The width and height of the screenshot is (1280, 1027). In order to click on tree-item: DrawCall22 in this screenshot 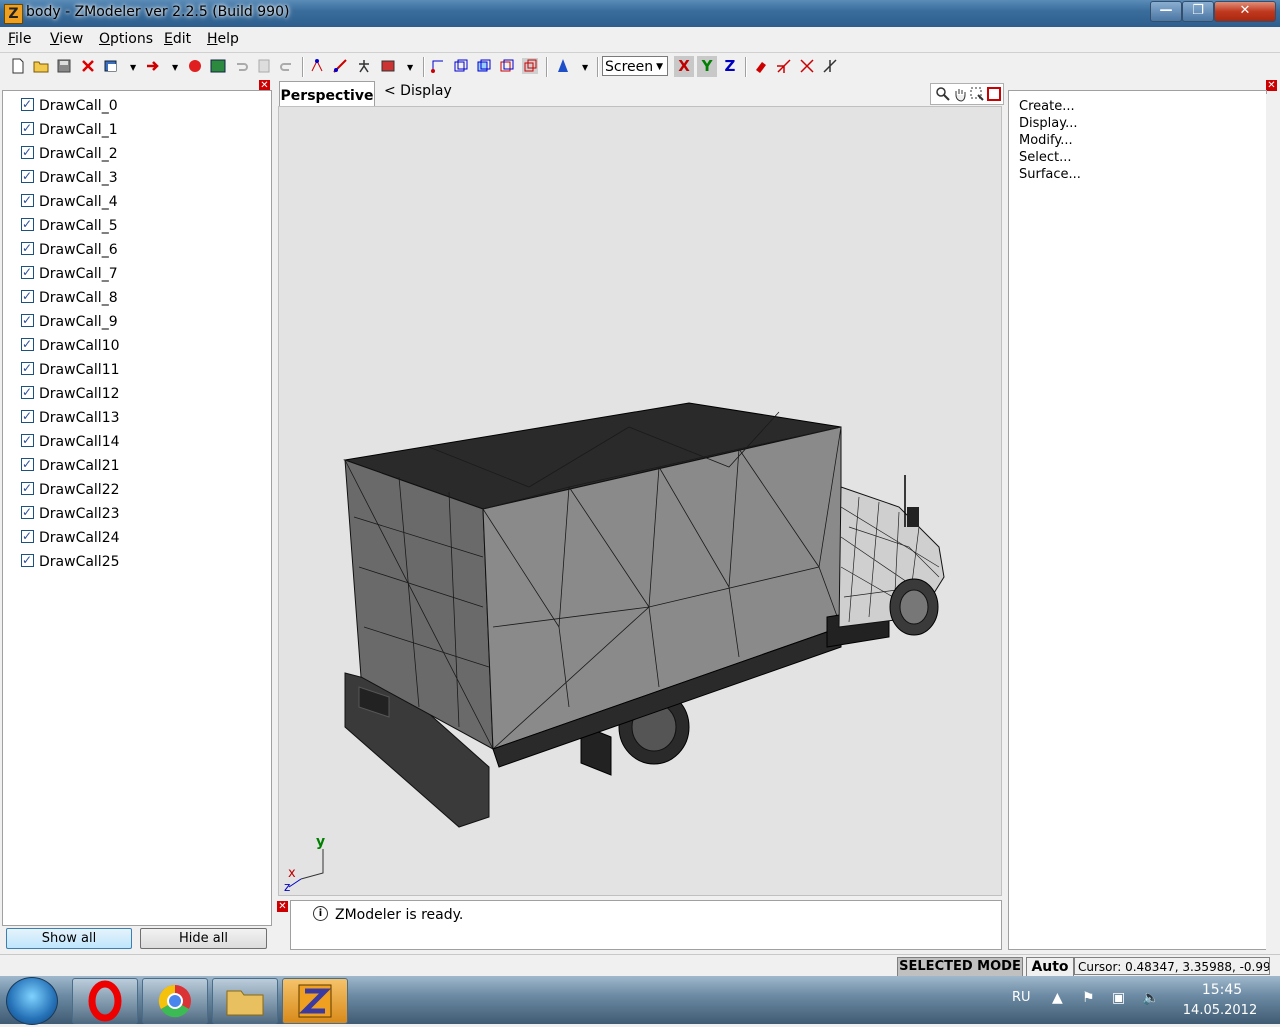, I will do `click(70, 489)`.